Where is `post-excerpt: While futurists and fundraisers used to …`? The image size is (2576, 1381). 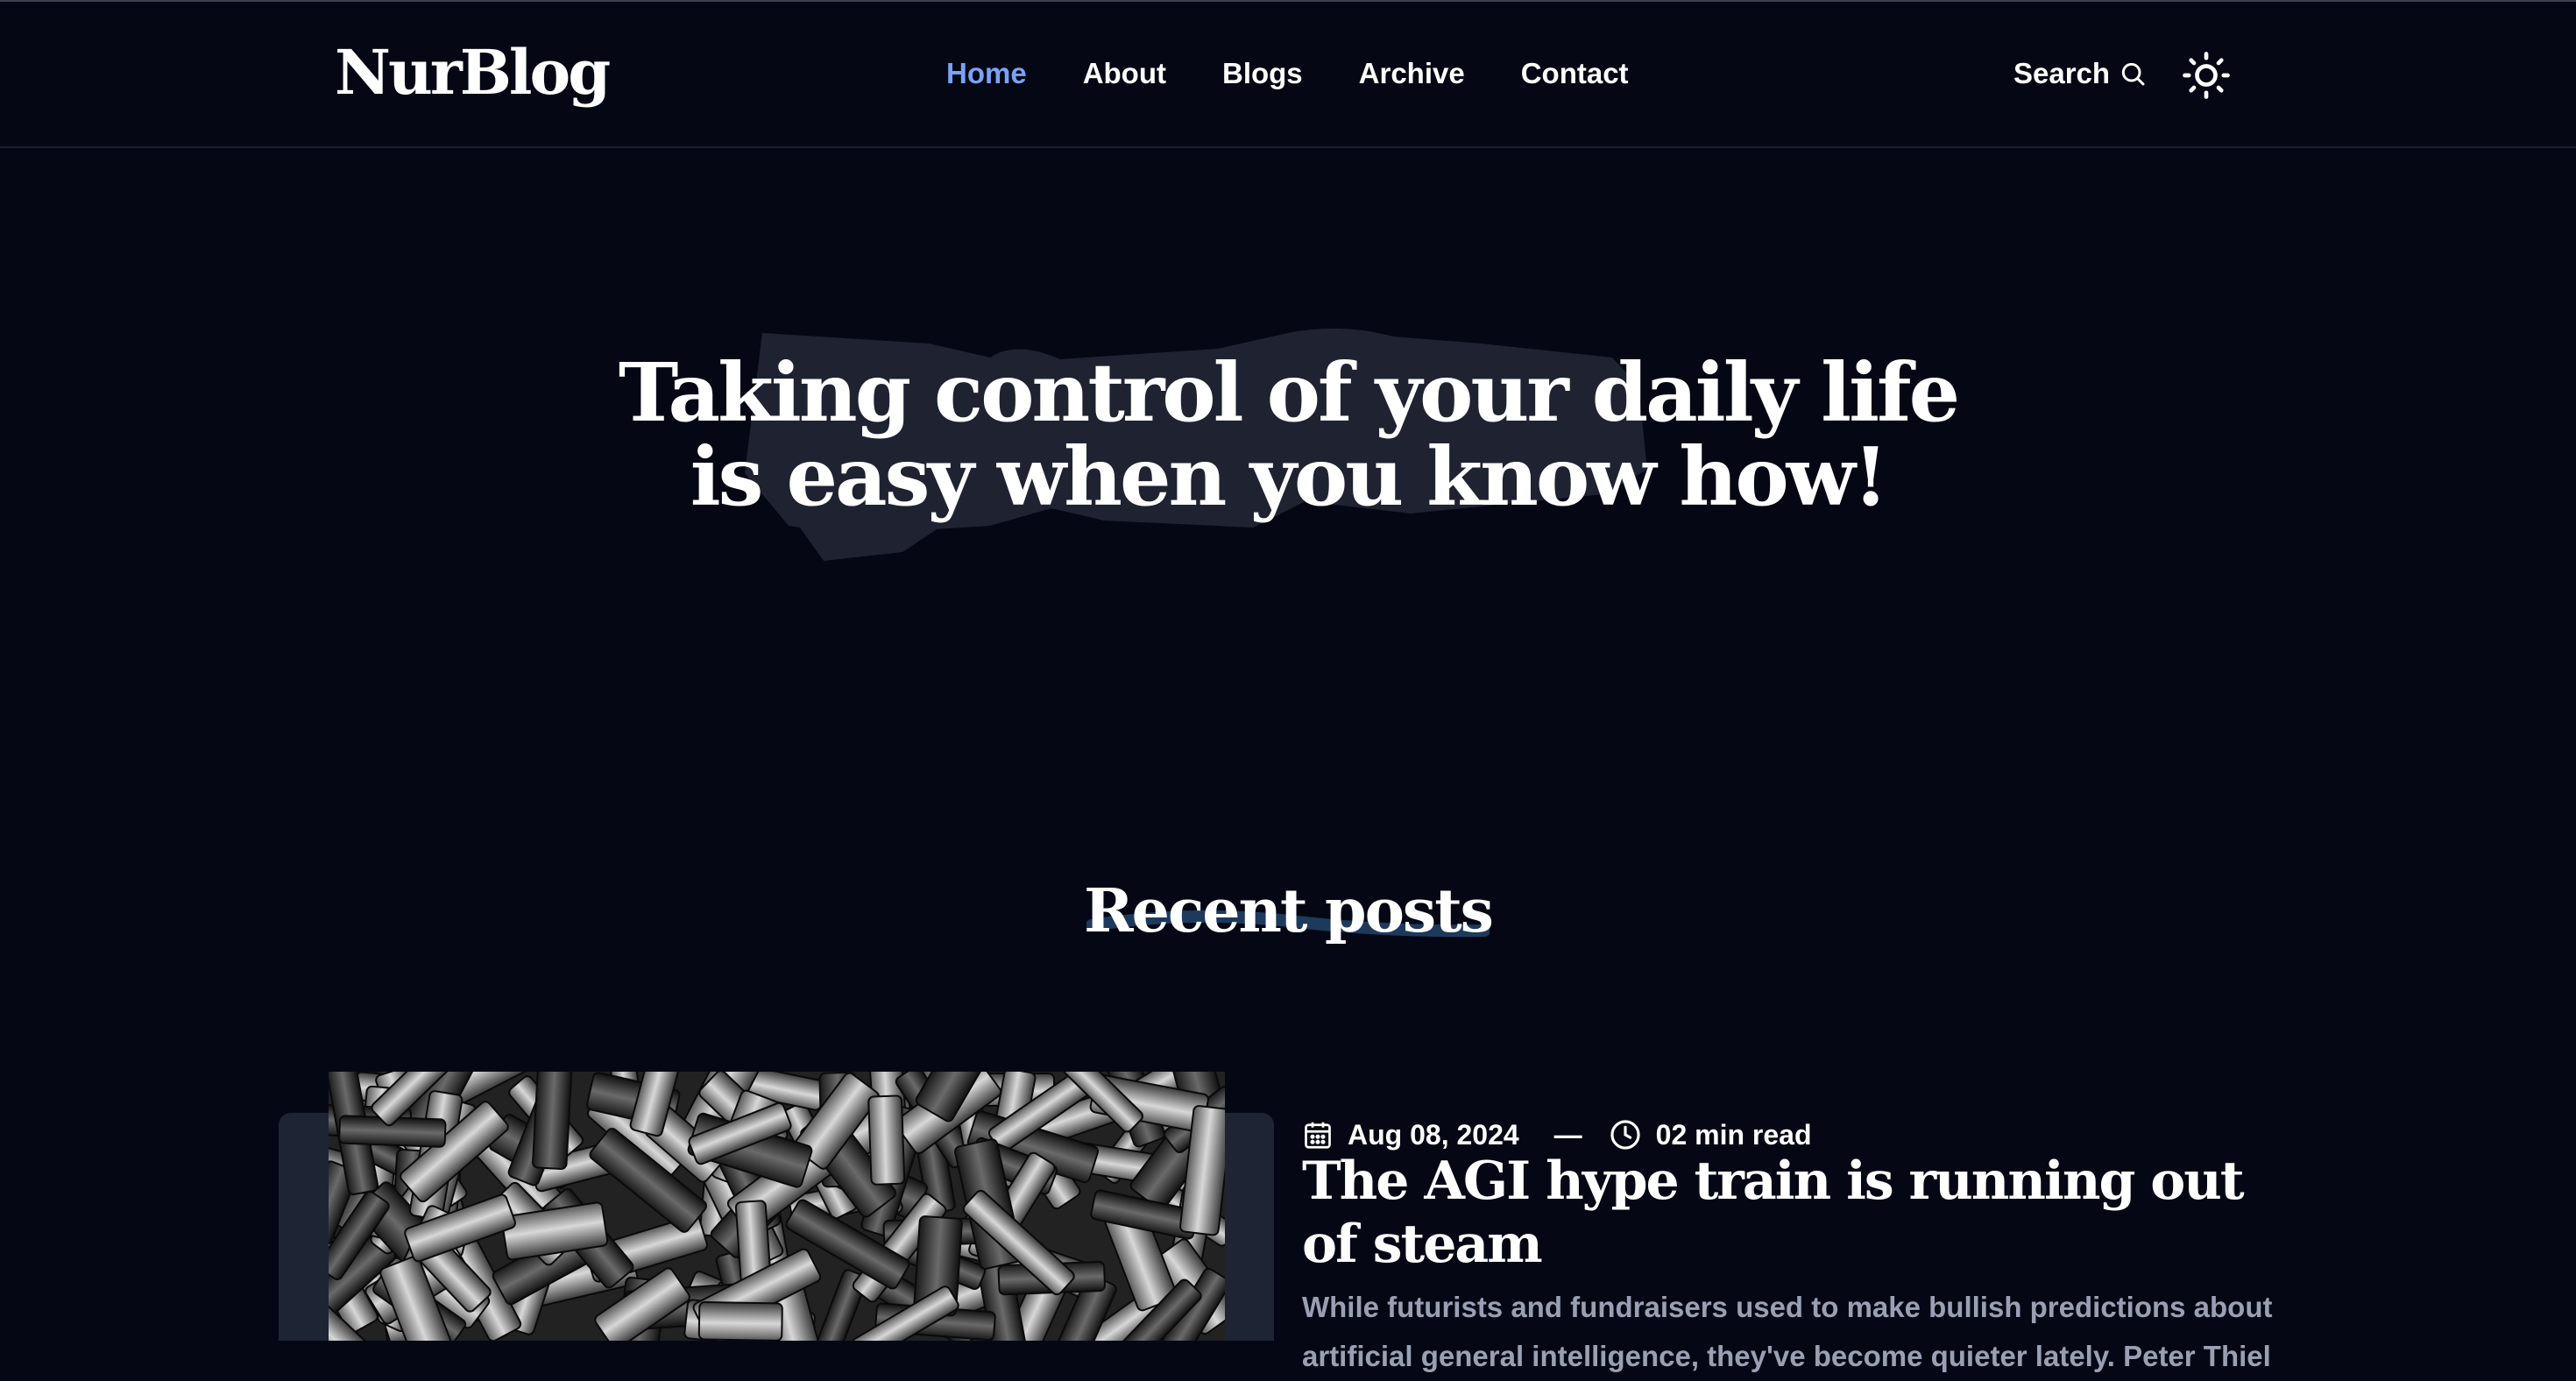
post-excerpt: While futurists and fundraisers used to … is located at coordinates (1787, 1332).